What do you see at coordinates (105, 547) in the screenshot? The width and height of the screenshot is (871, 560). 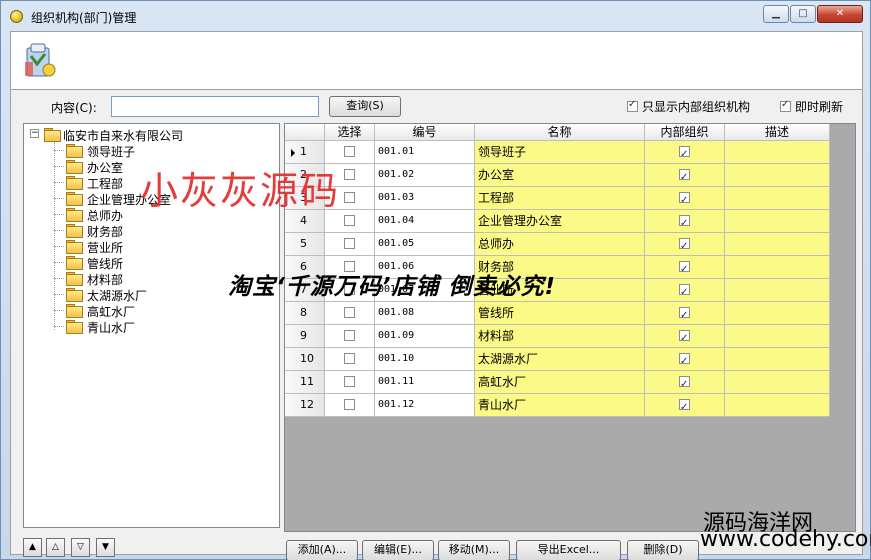 I see `move-bottom-button: ▼` at bounding box center [105, 547].